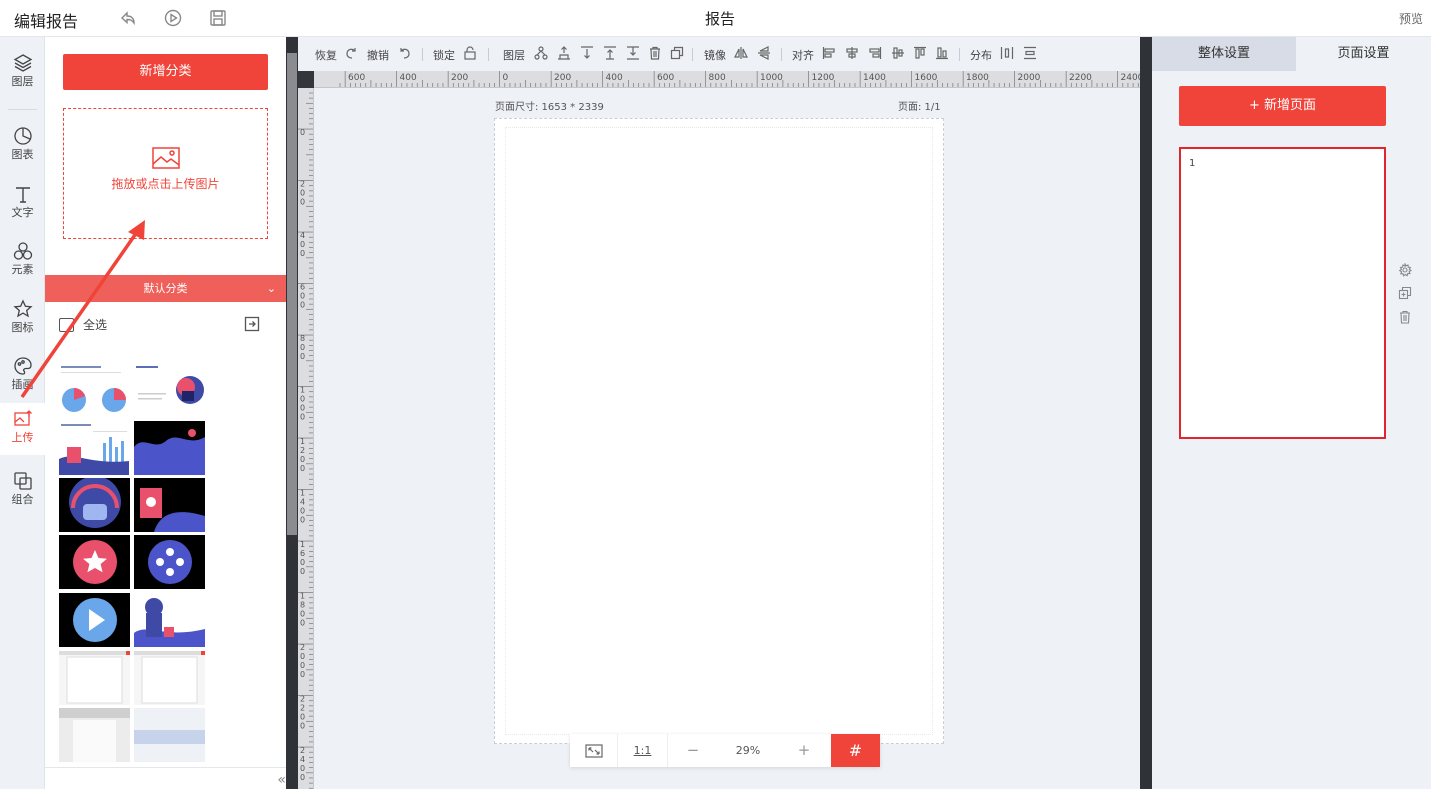  I want to click on category-dropdown: 默认分类 ⌄, so click(165, 288).